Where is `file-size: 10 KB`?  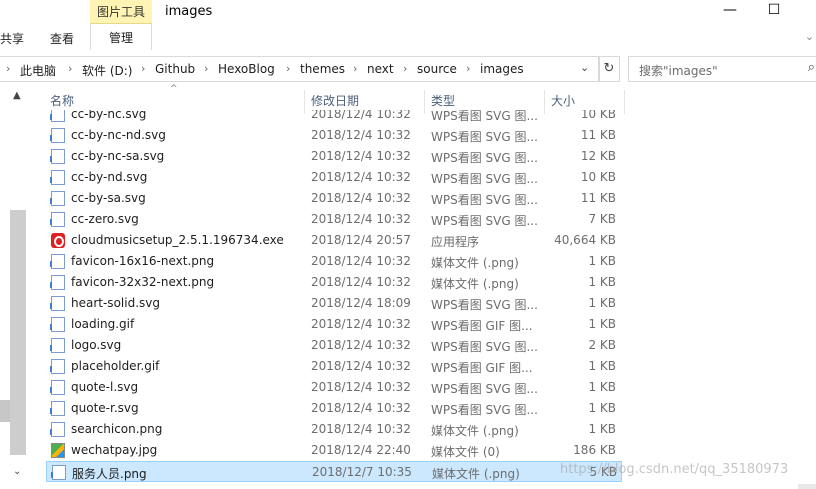
file-size: 10 KB is located at coordinates (598, 115).